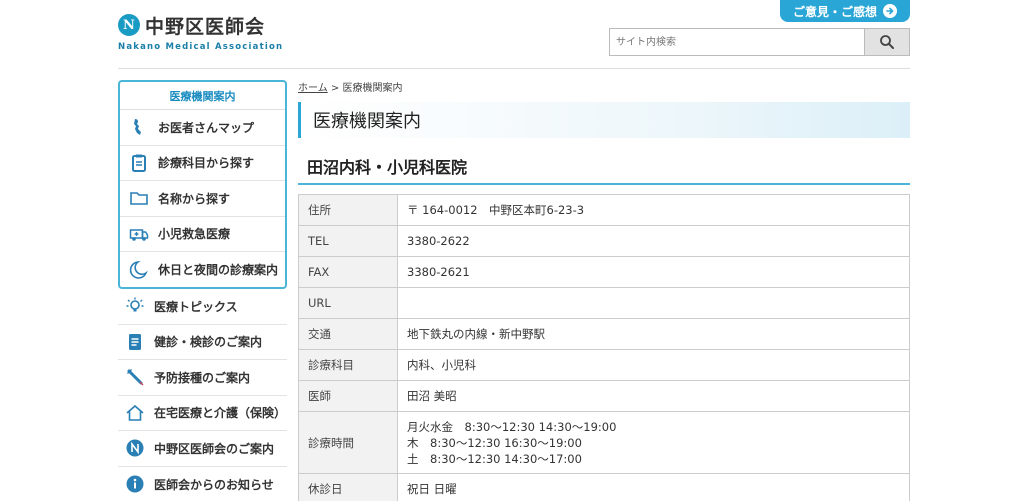  I want to click on table-row: FAX 3380-2621, so click(604, 272).